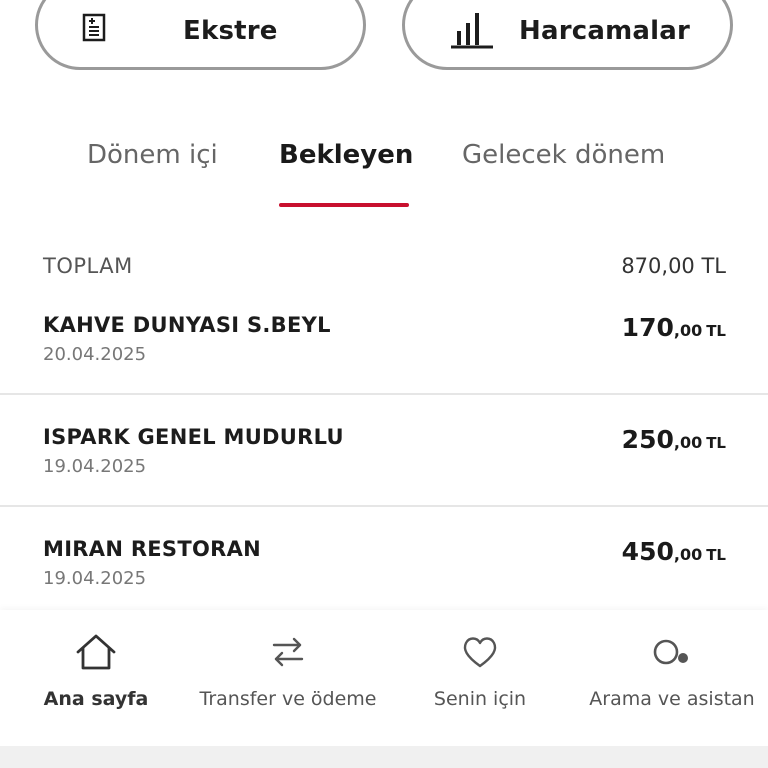 This screenshot has width=768, height=768. I want to click on transaction-amount: 250,00 TL, so click(674, 439).